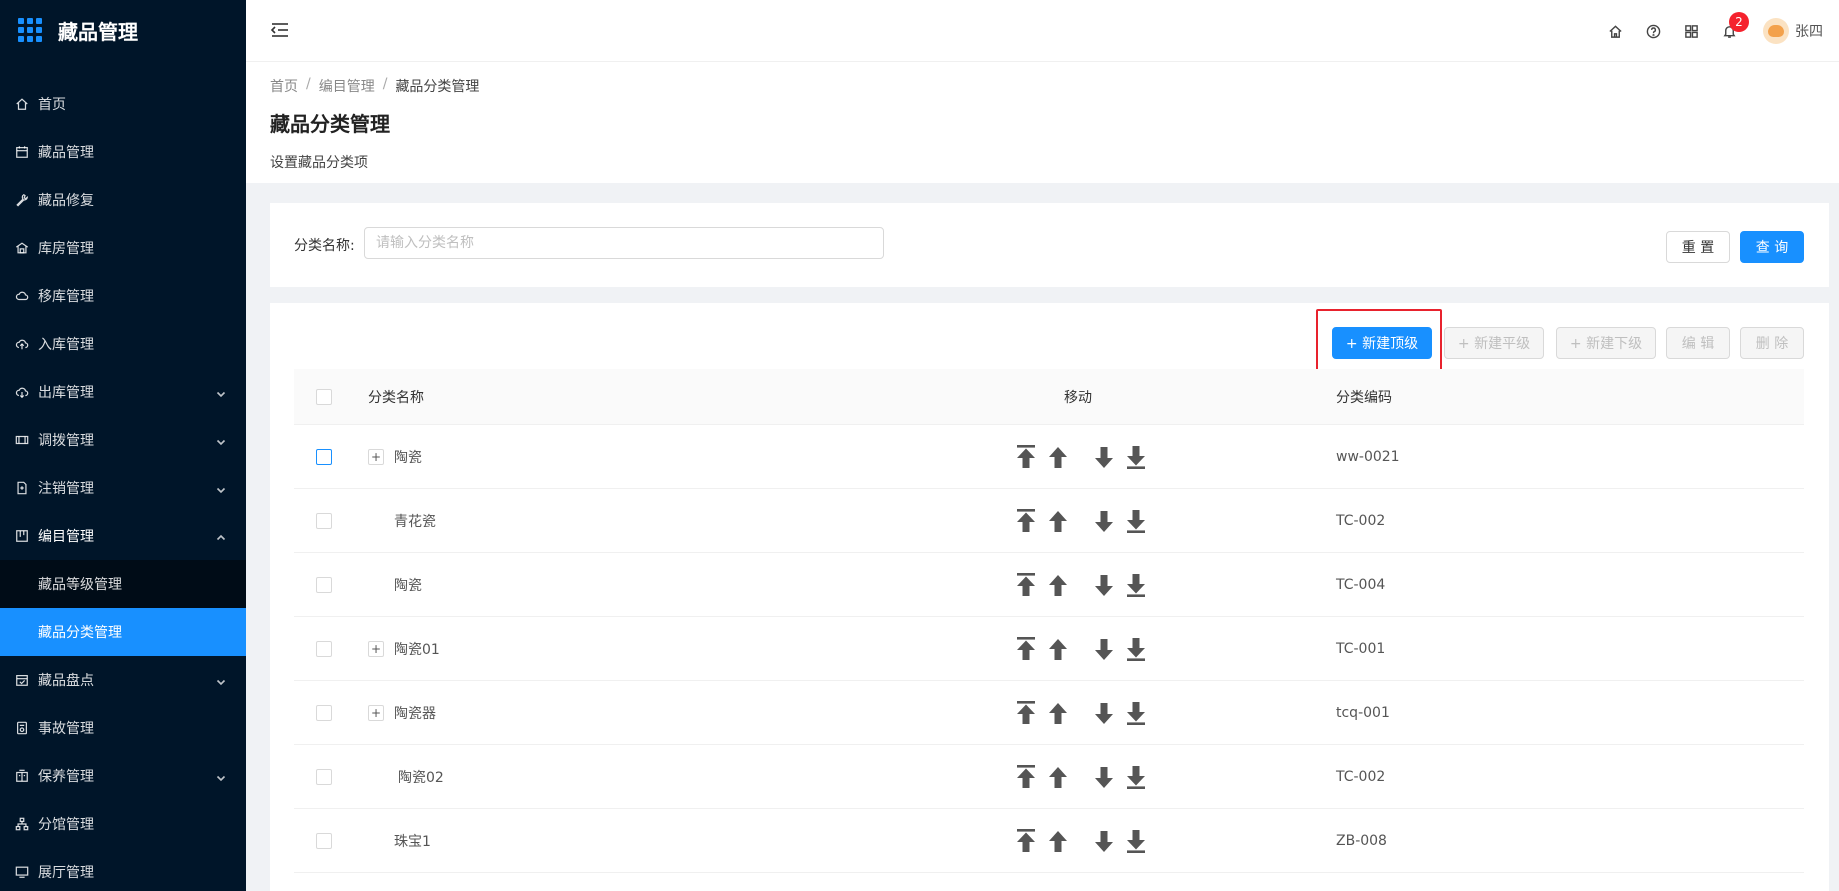 The height and width of the screenshot is (891, 1839). I want to click on table-row: 珠宝1 ZB-008, so click(1049, 841).